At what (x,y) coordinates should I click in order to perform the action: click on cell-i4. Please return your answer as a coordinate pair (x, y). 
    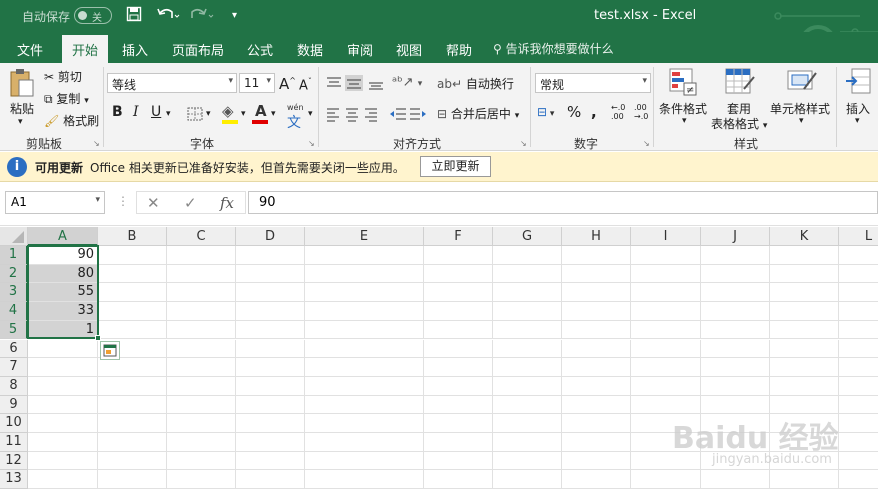
    Looking at the image, I should click on (666, 311).